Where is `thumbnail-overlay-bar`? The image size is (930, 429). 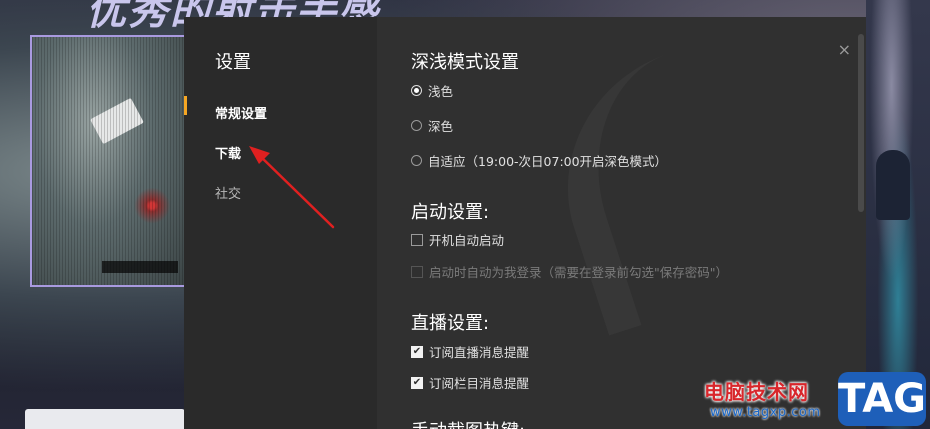
thumbnail-overlay-bar is located at coordinates (140, 267).